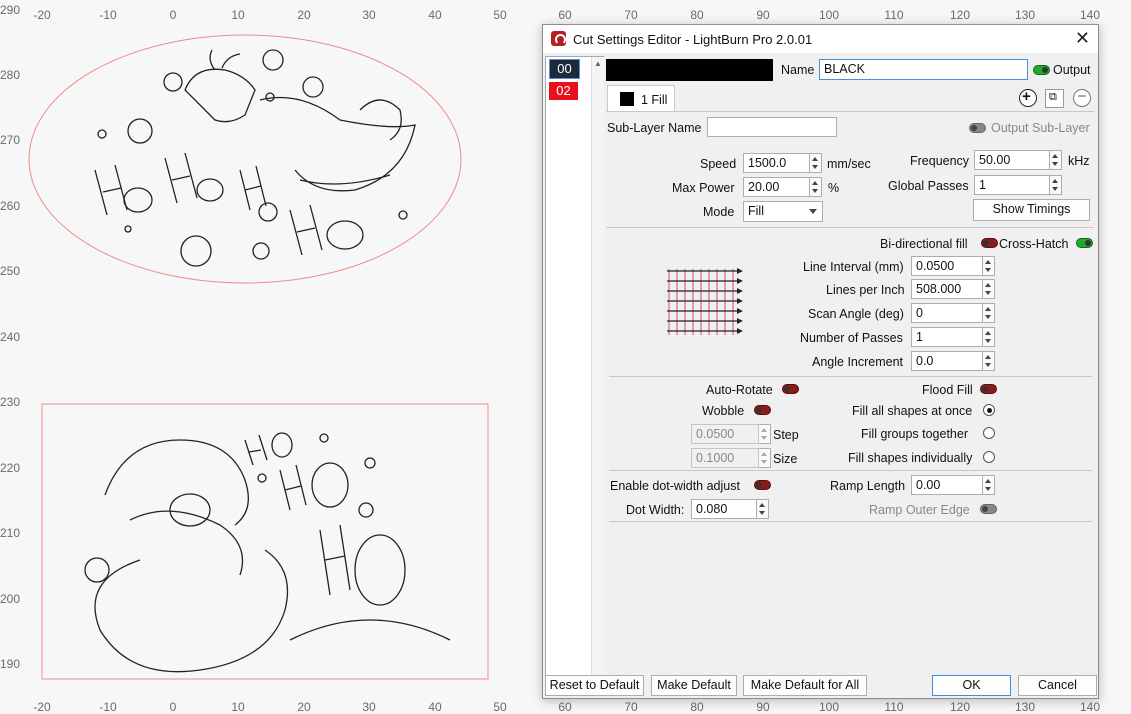 This screenshot has height=714, width=1131. What do you see at coordinates (858, 362) in the screenshot?
I see `angle-increment-label: Angle Increment` at bounding box center [858, 362].